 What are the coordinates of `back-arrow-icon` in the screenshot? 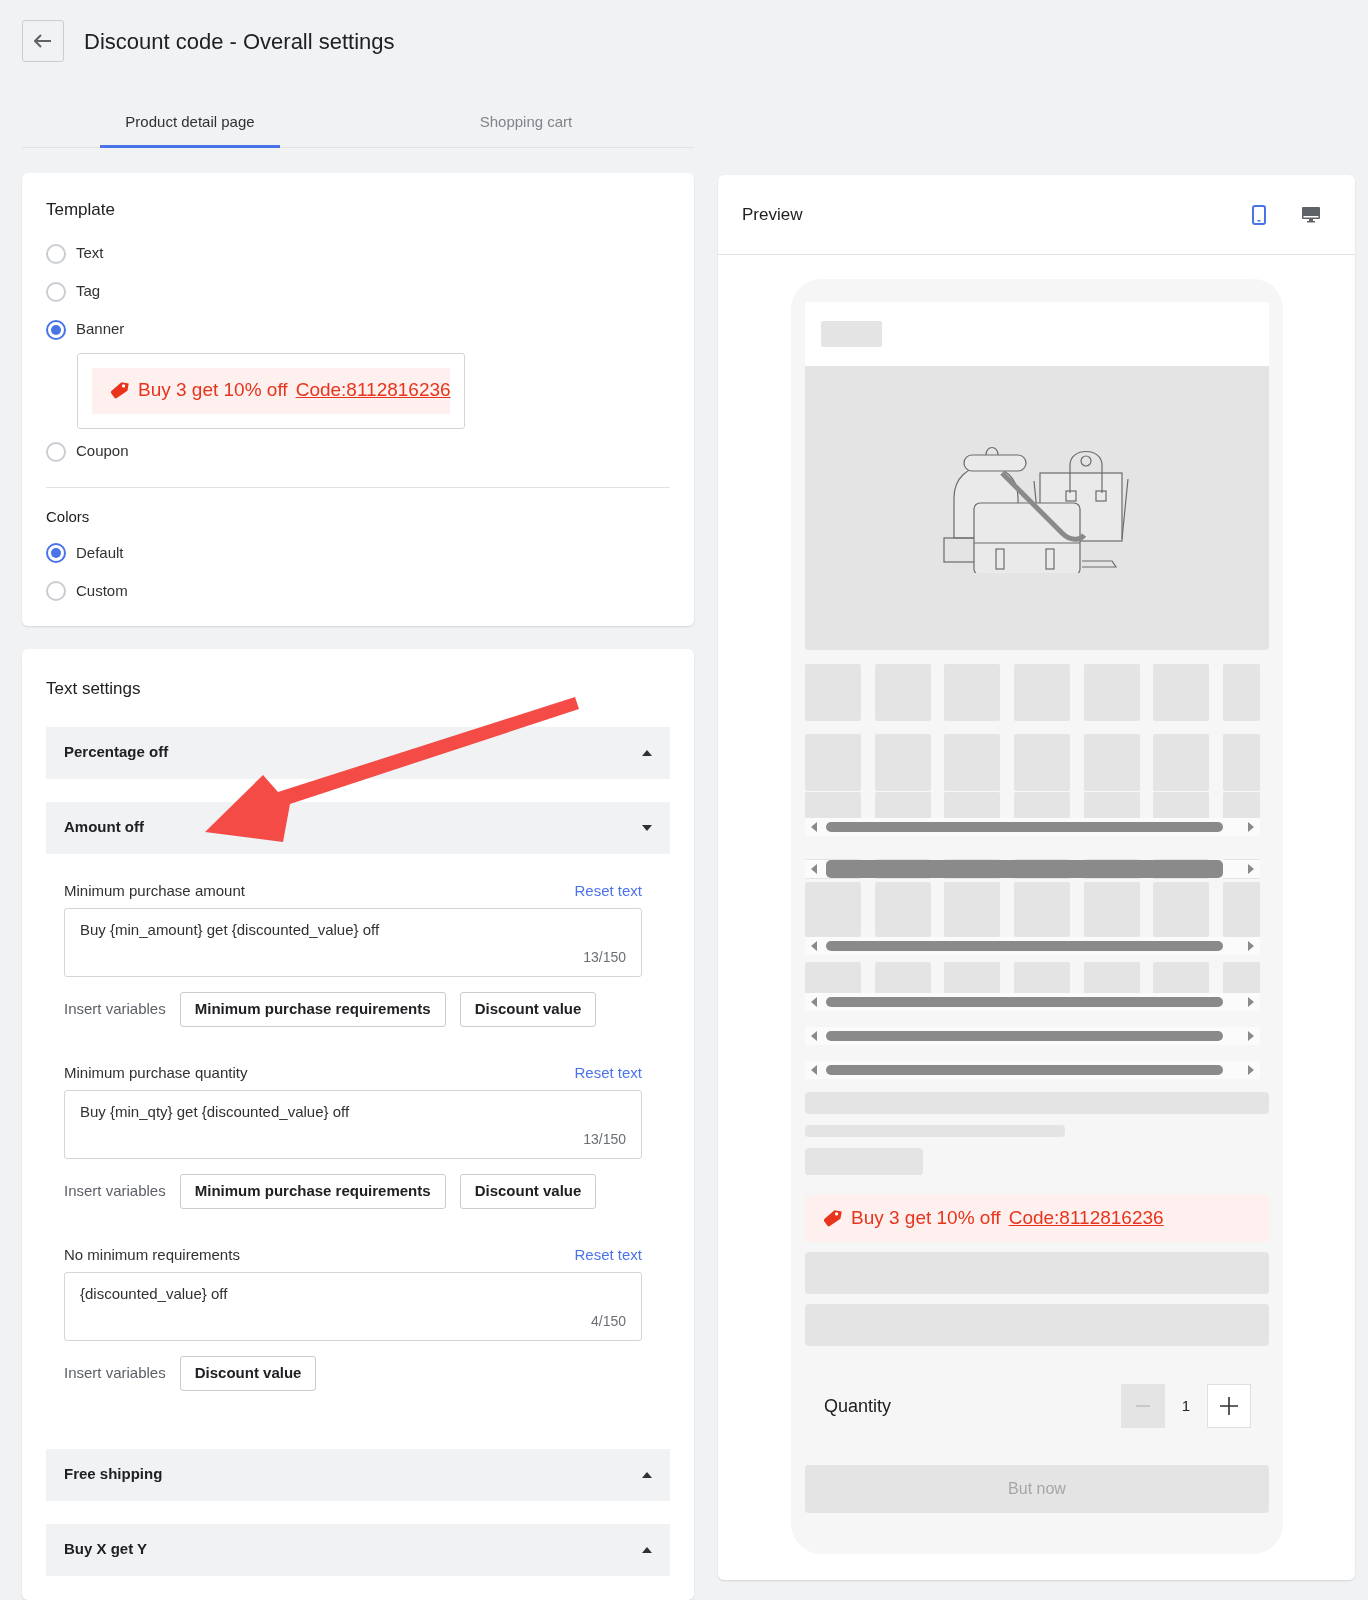 It's located at (43, 41).